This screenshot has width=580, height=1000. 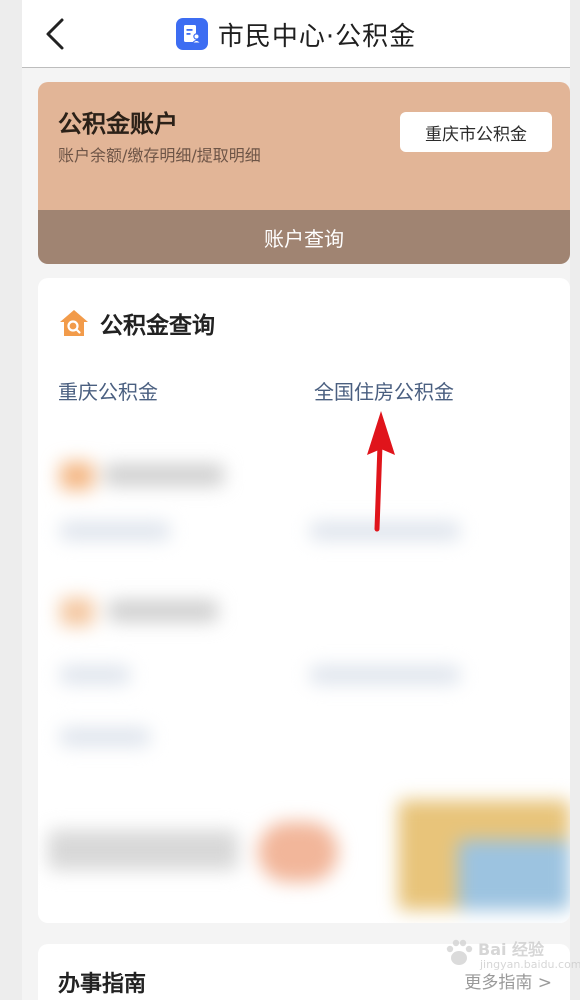 I want to click on page-right-gutter, so click(x=575, y=500).